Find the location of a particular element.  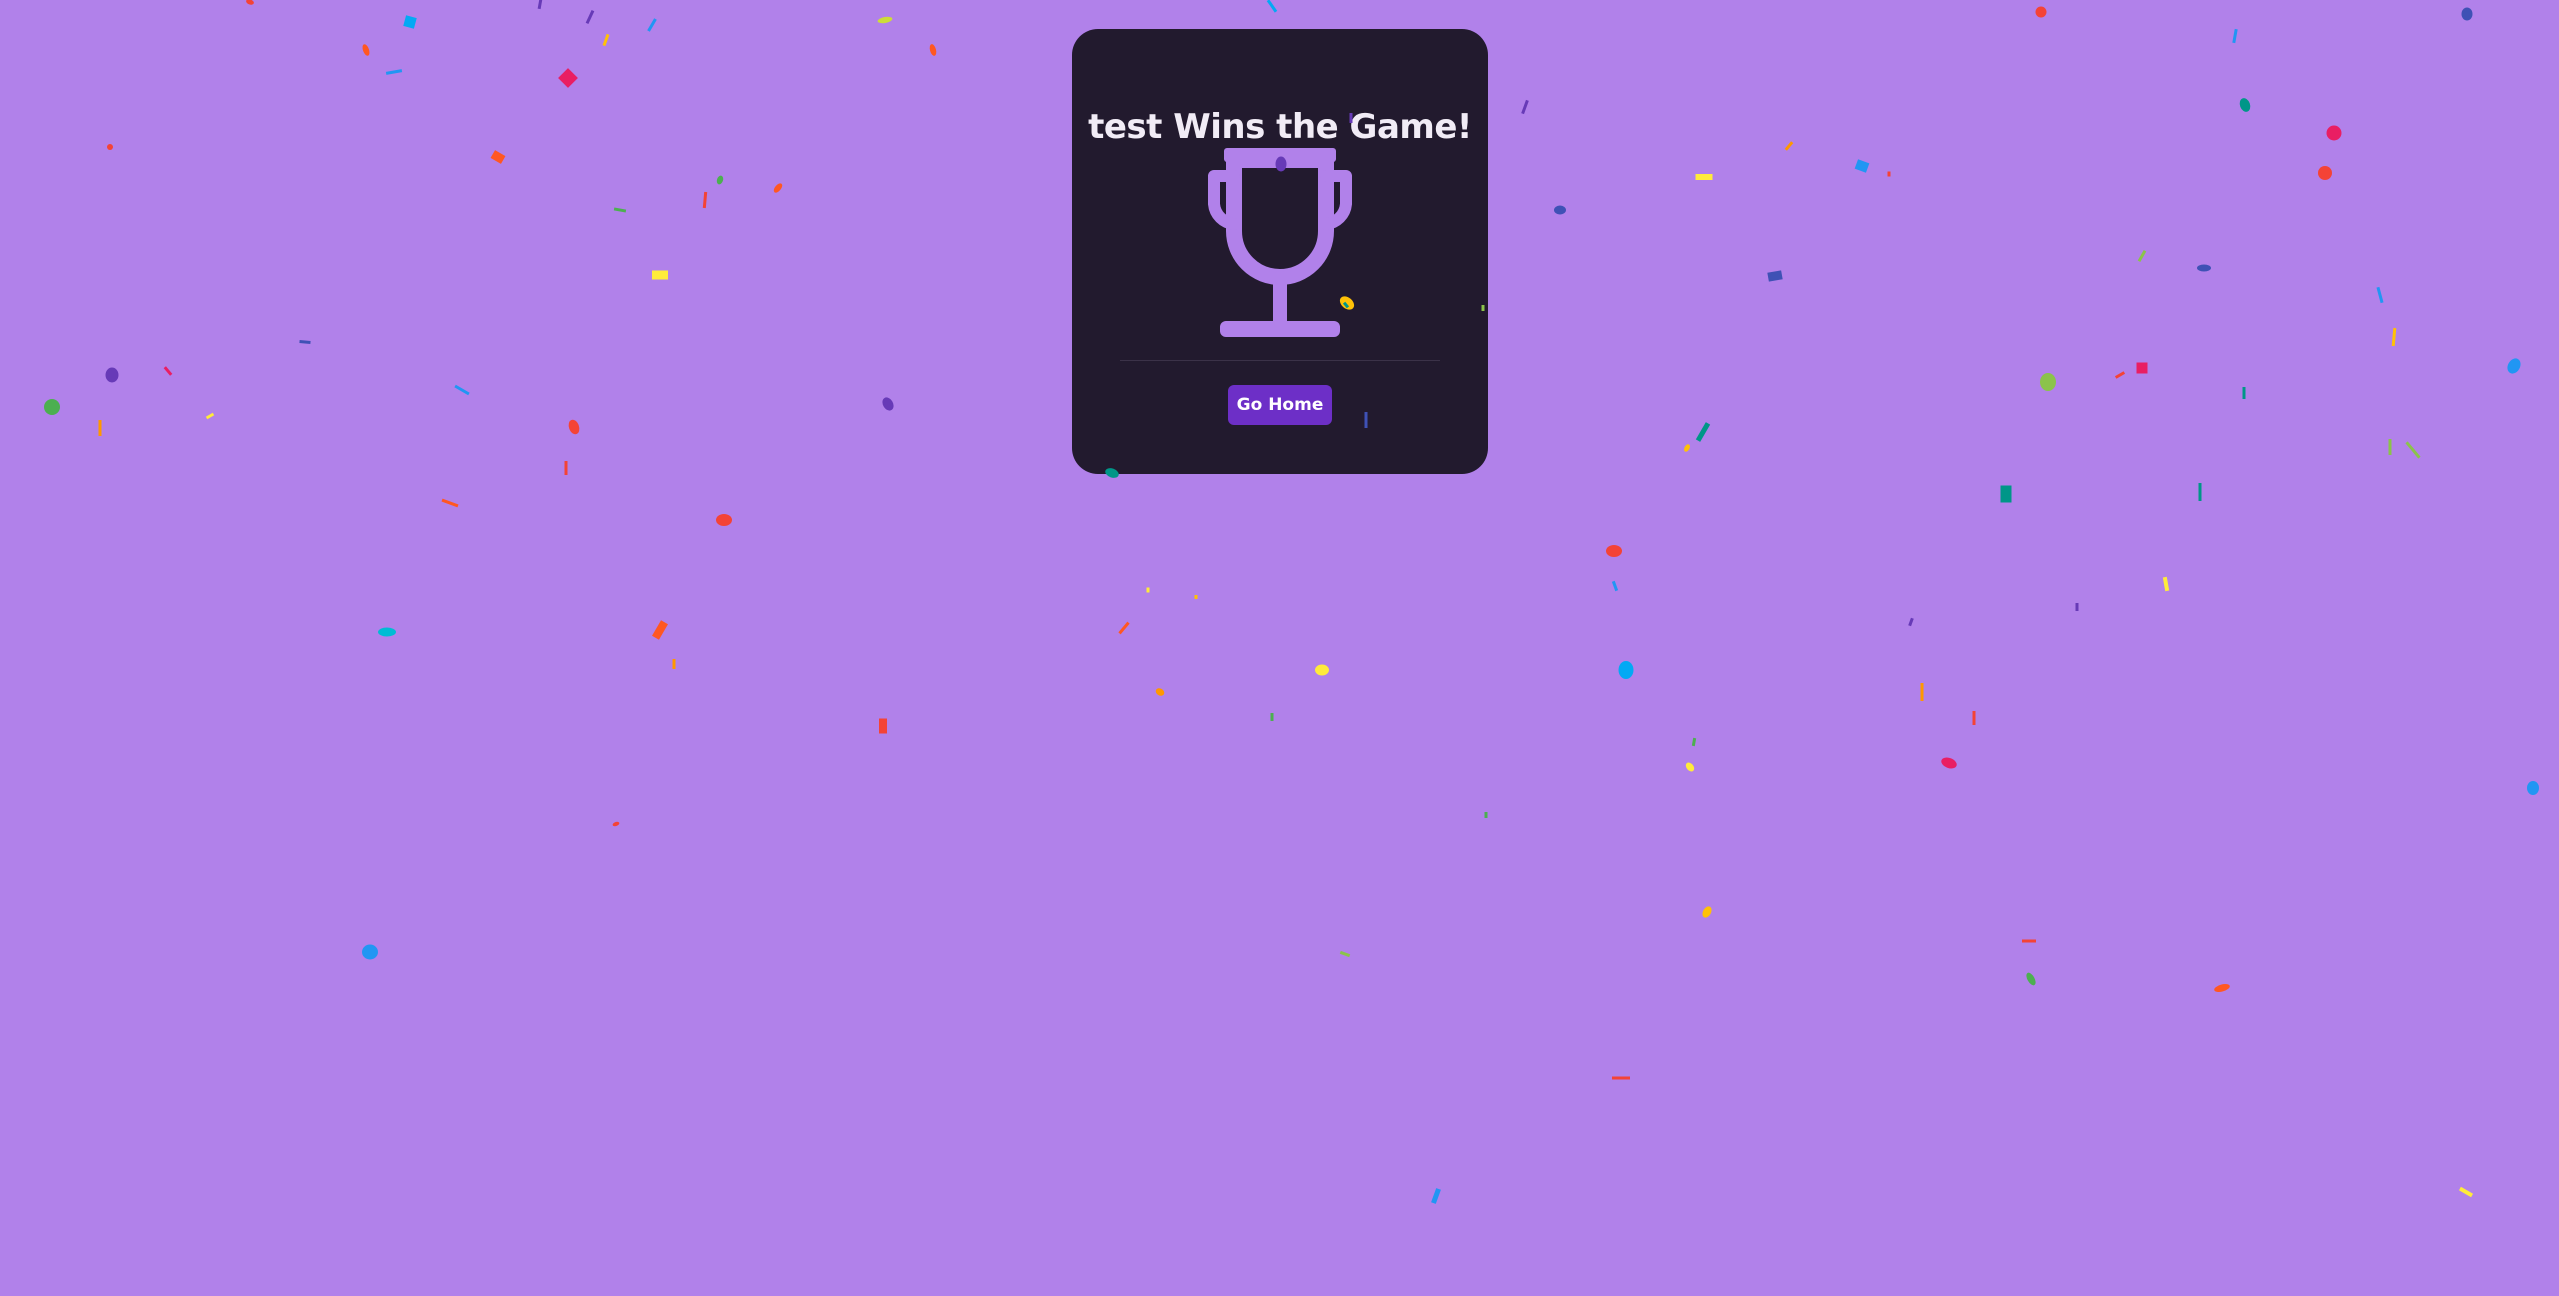

go-home-button: Go Home is located at coordinates (1280, 405).